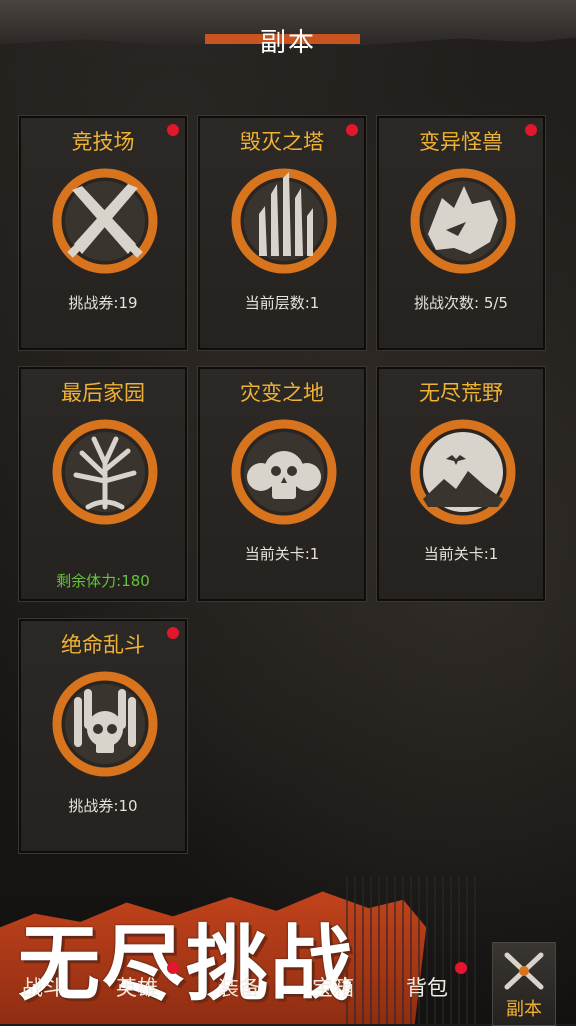 The width and height of the screenshot is (576, 1026). What do you see at coordinates (282, 142) in the screenshot?
I see `card-title: 毁灭之塔` at bounding box center [282, 142].